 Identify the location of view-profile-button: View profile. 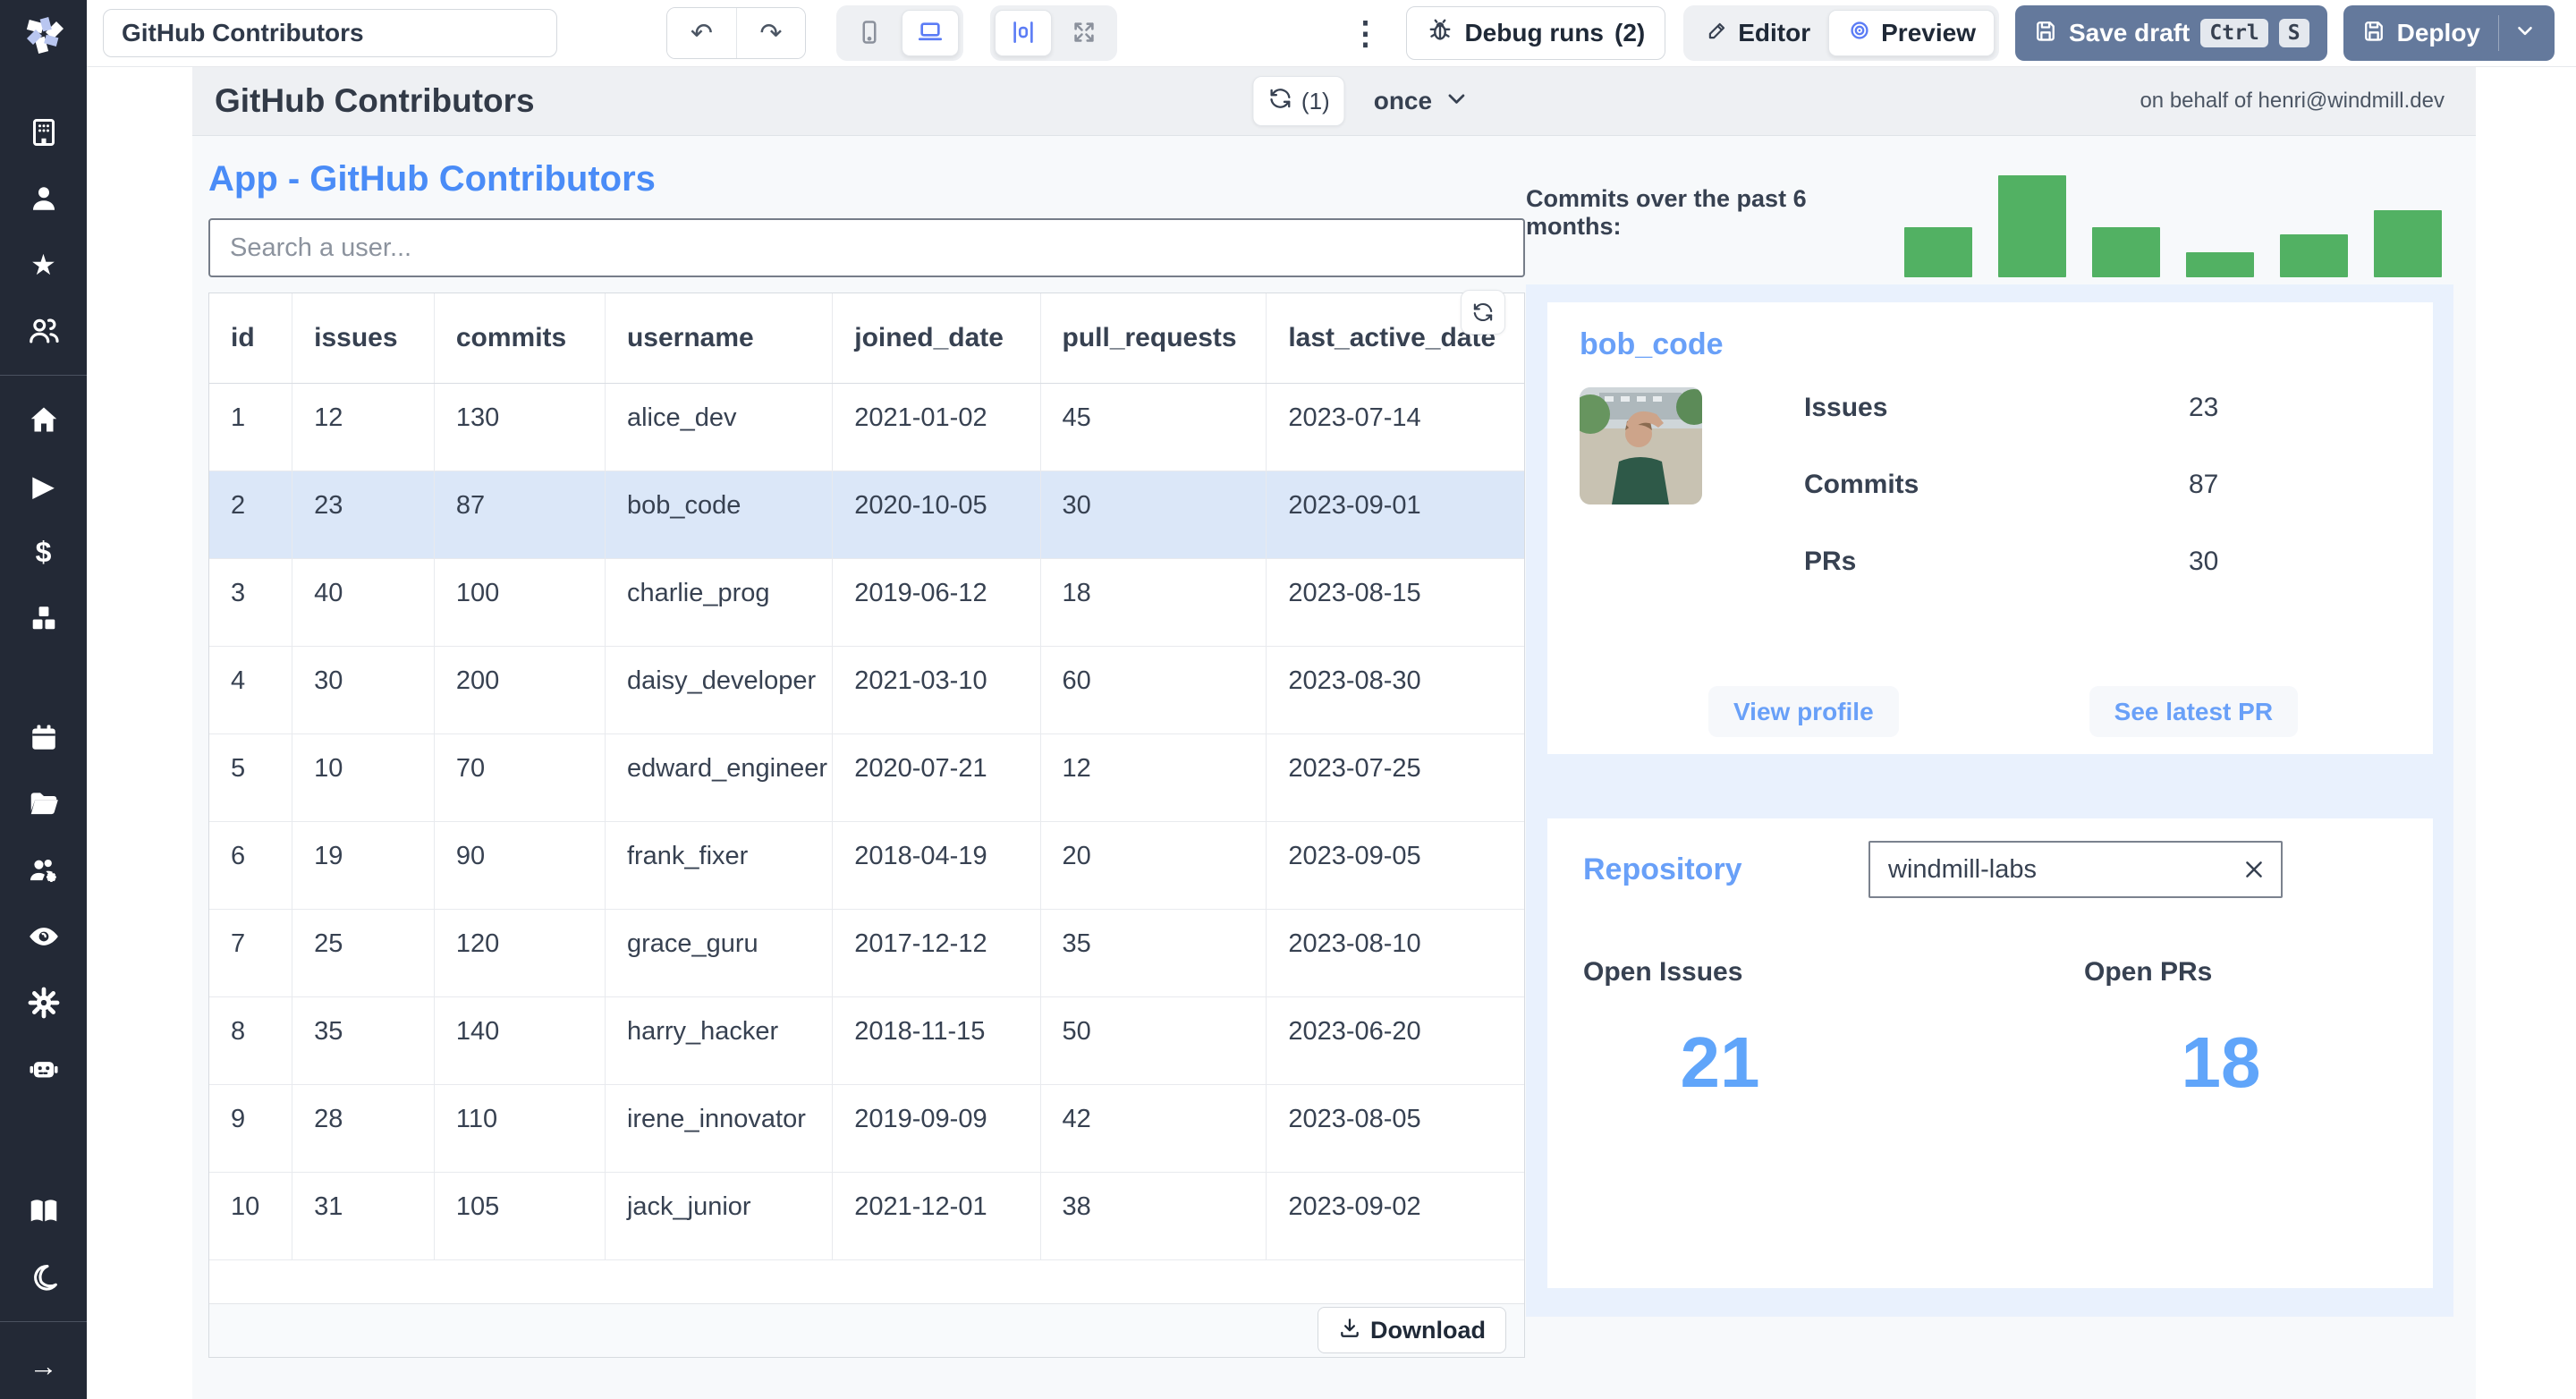
(1803, 711).